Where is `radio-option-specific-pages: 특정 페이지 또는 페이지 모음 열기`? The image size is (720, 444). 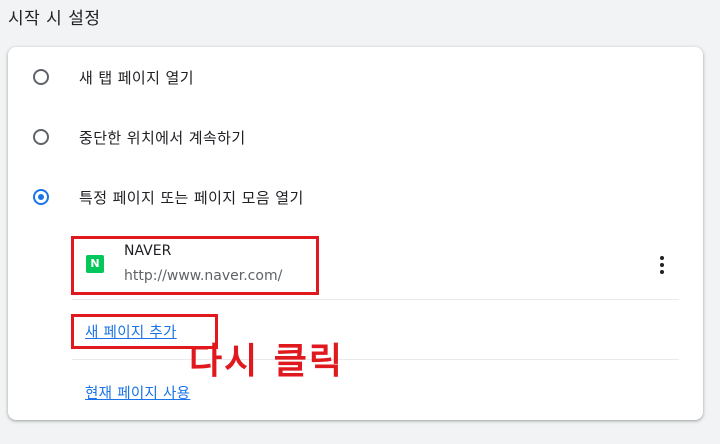 radio-option-specific-pages: 특정 페이지 또는 페이지 모음 열기 is located at coordinates (168, 197).